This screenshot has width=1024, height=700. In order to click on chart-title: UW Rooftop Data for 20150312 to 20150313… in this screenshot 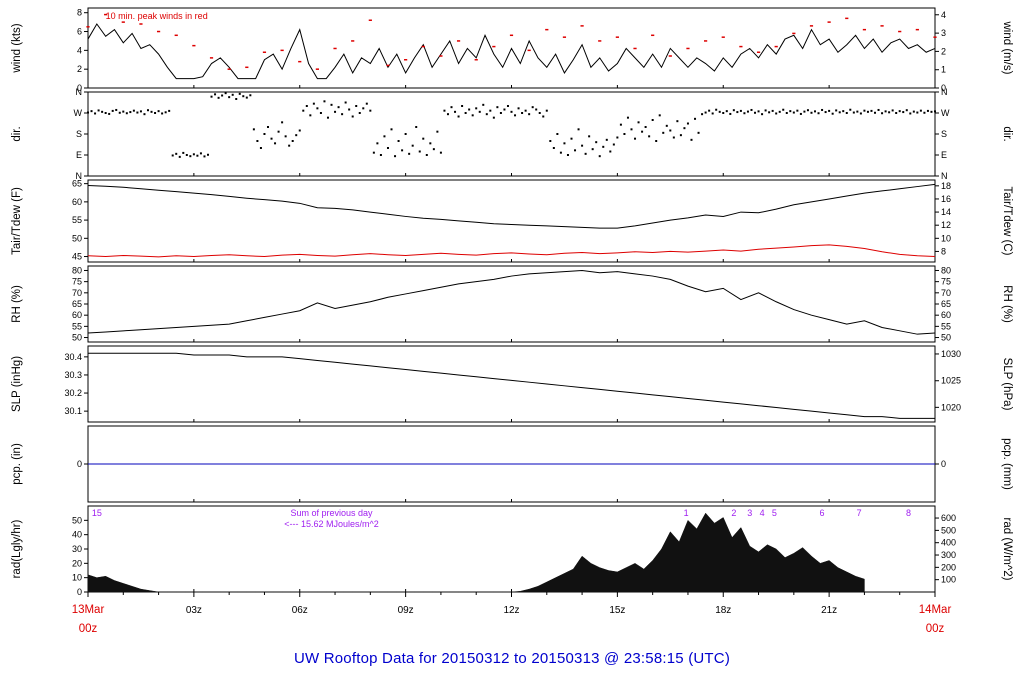, I will do `click(512, 658)`.